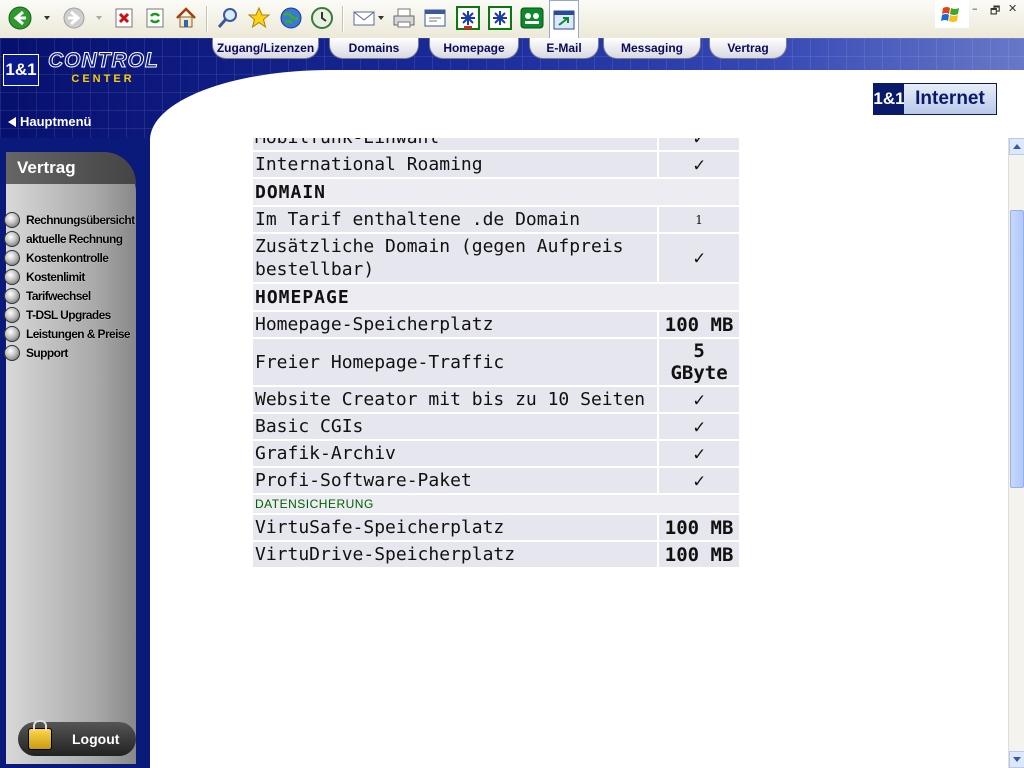 The image size is (1024, 768). I want to click on media-icon, so click(291, 18).